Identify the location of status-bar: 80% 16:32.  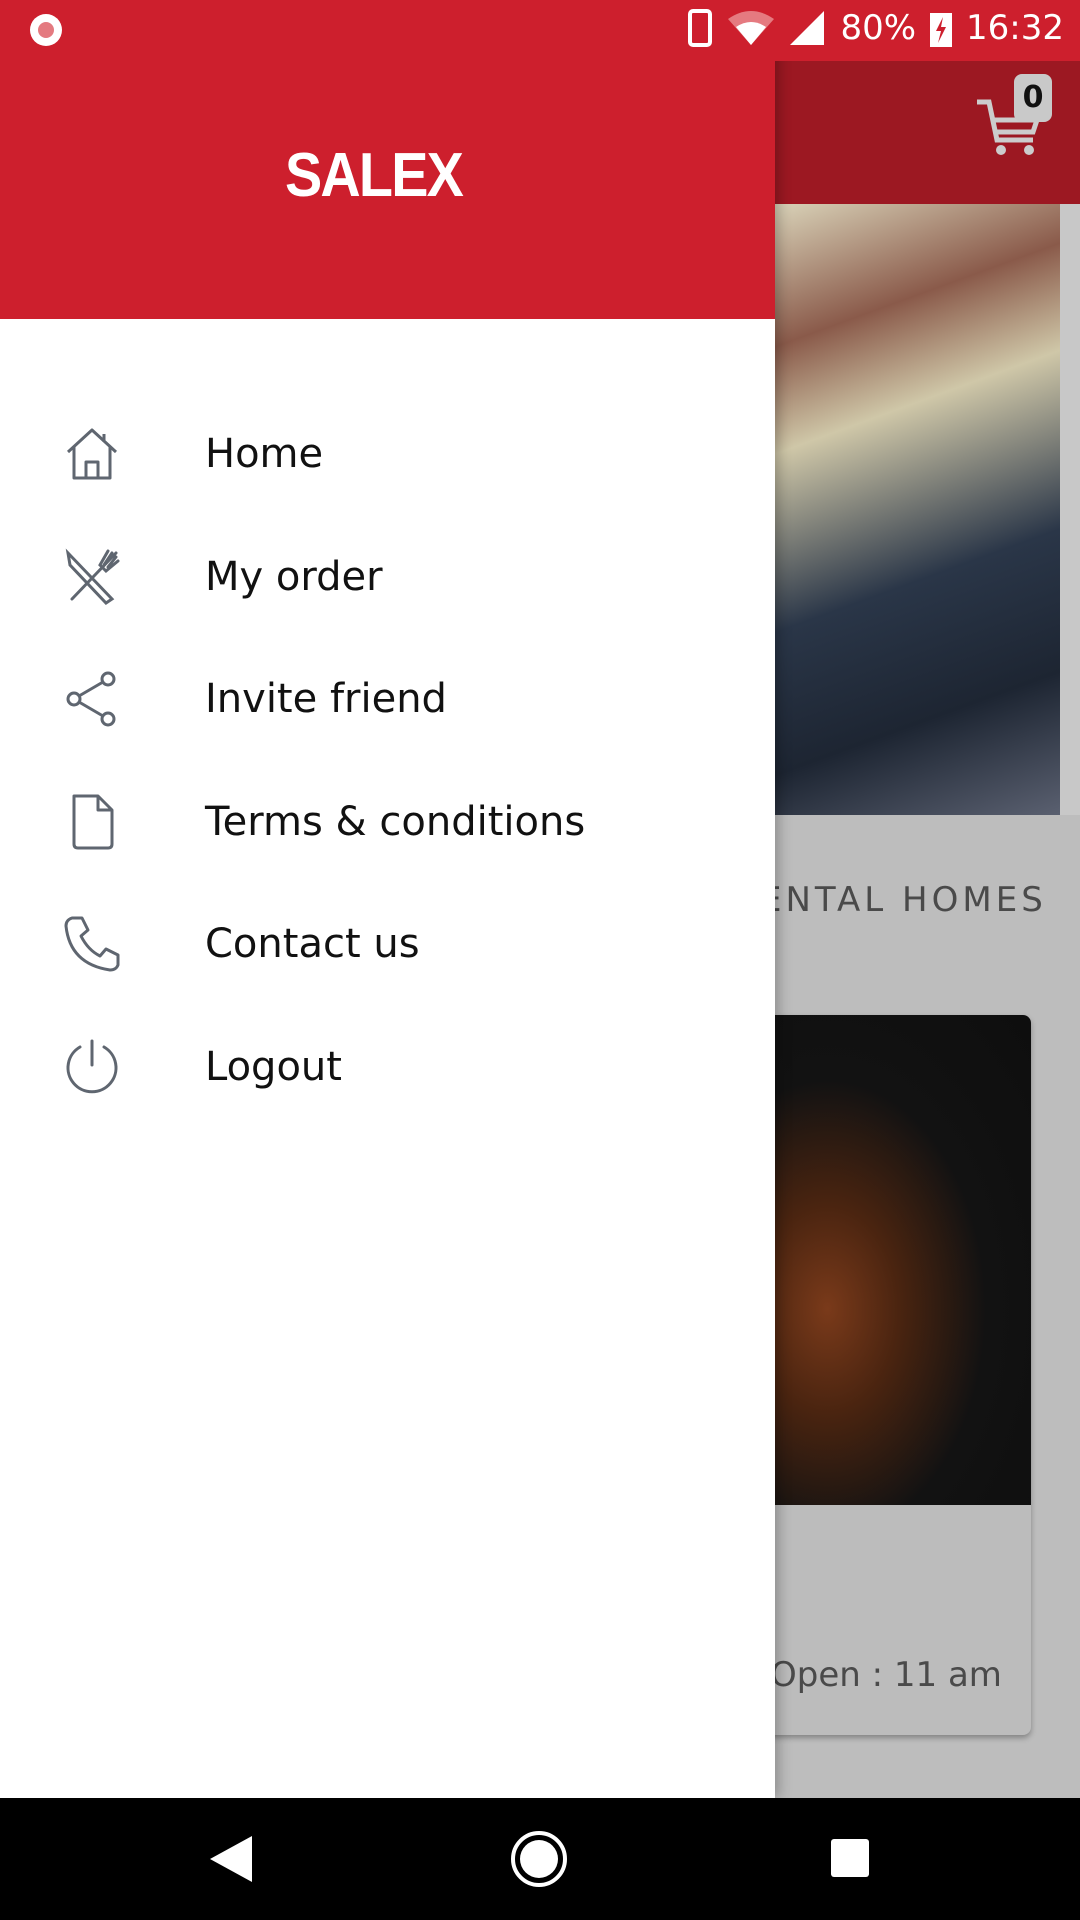
(540, 30).